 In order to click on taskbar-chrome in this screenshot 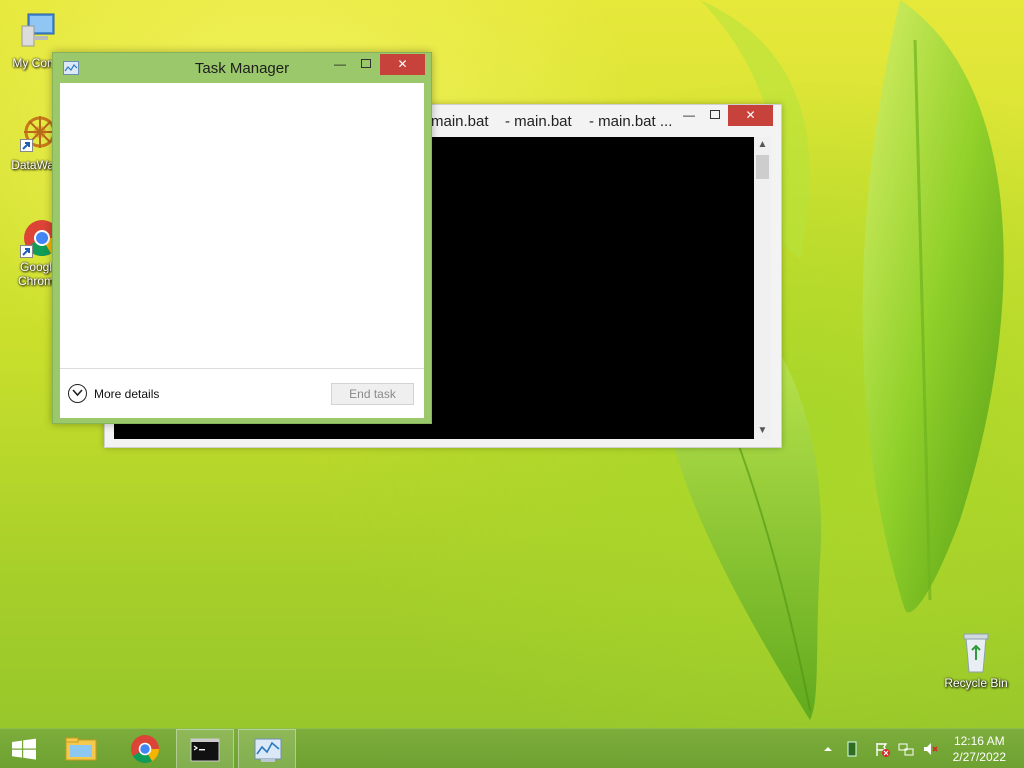, I will do `click(145, 748)`.